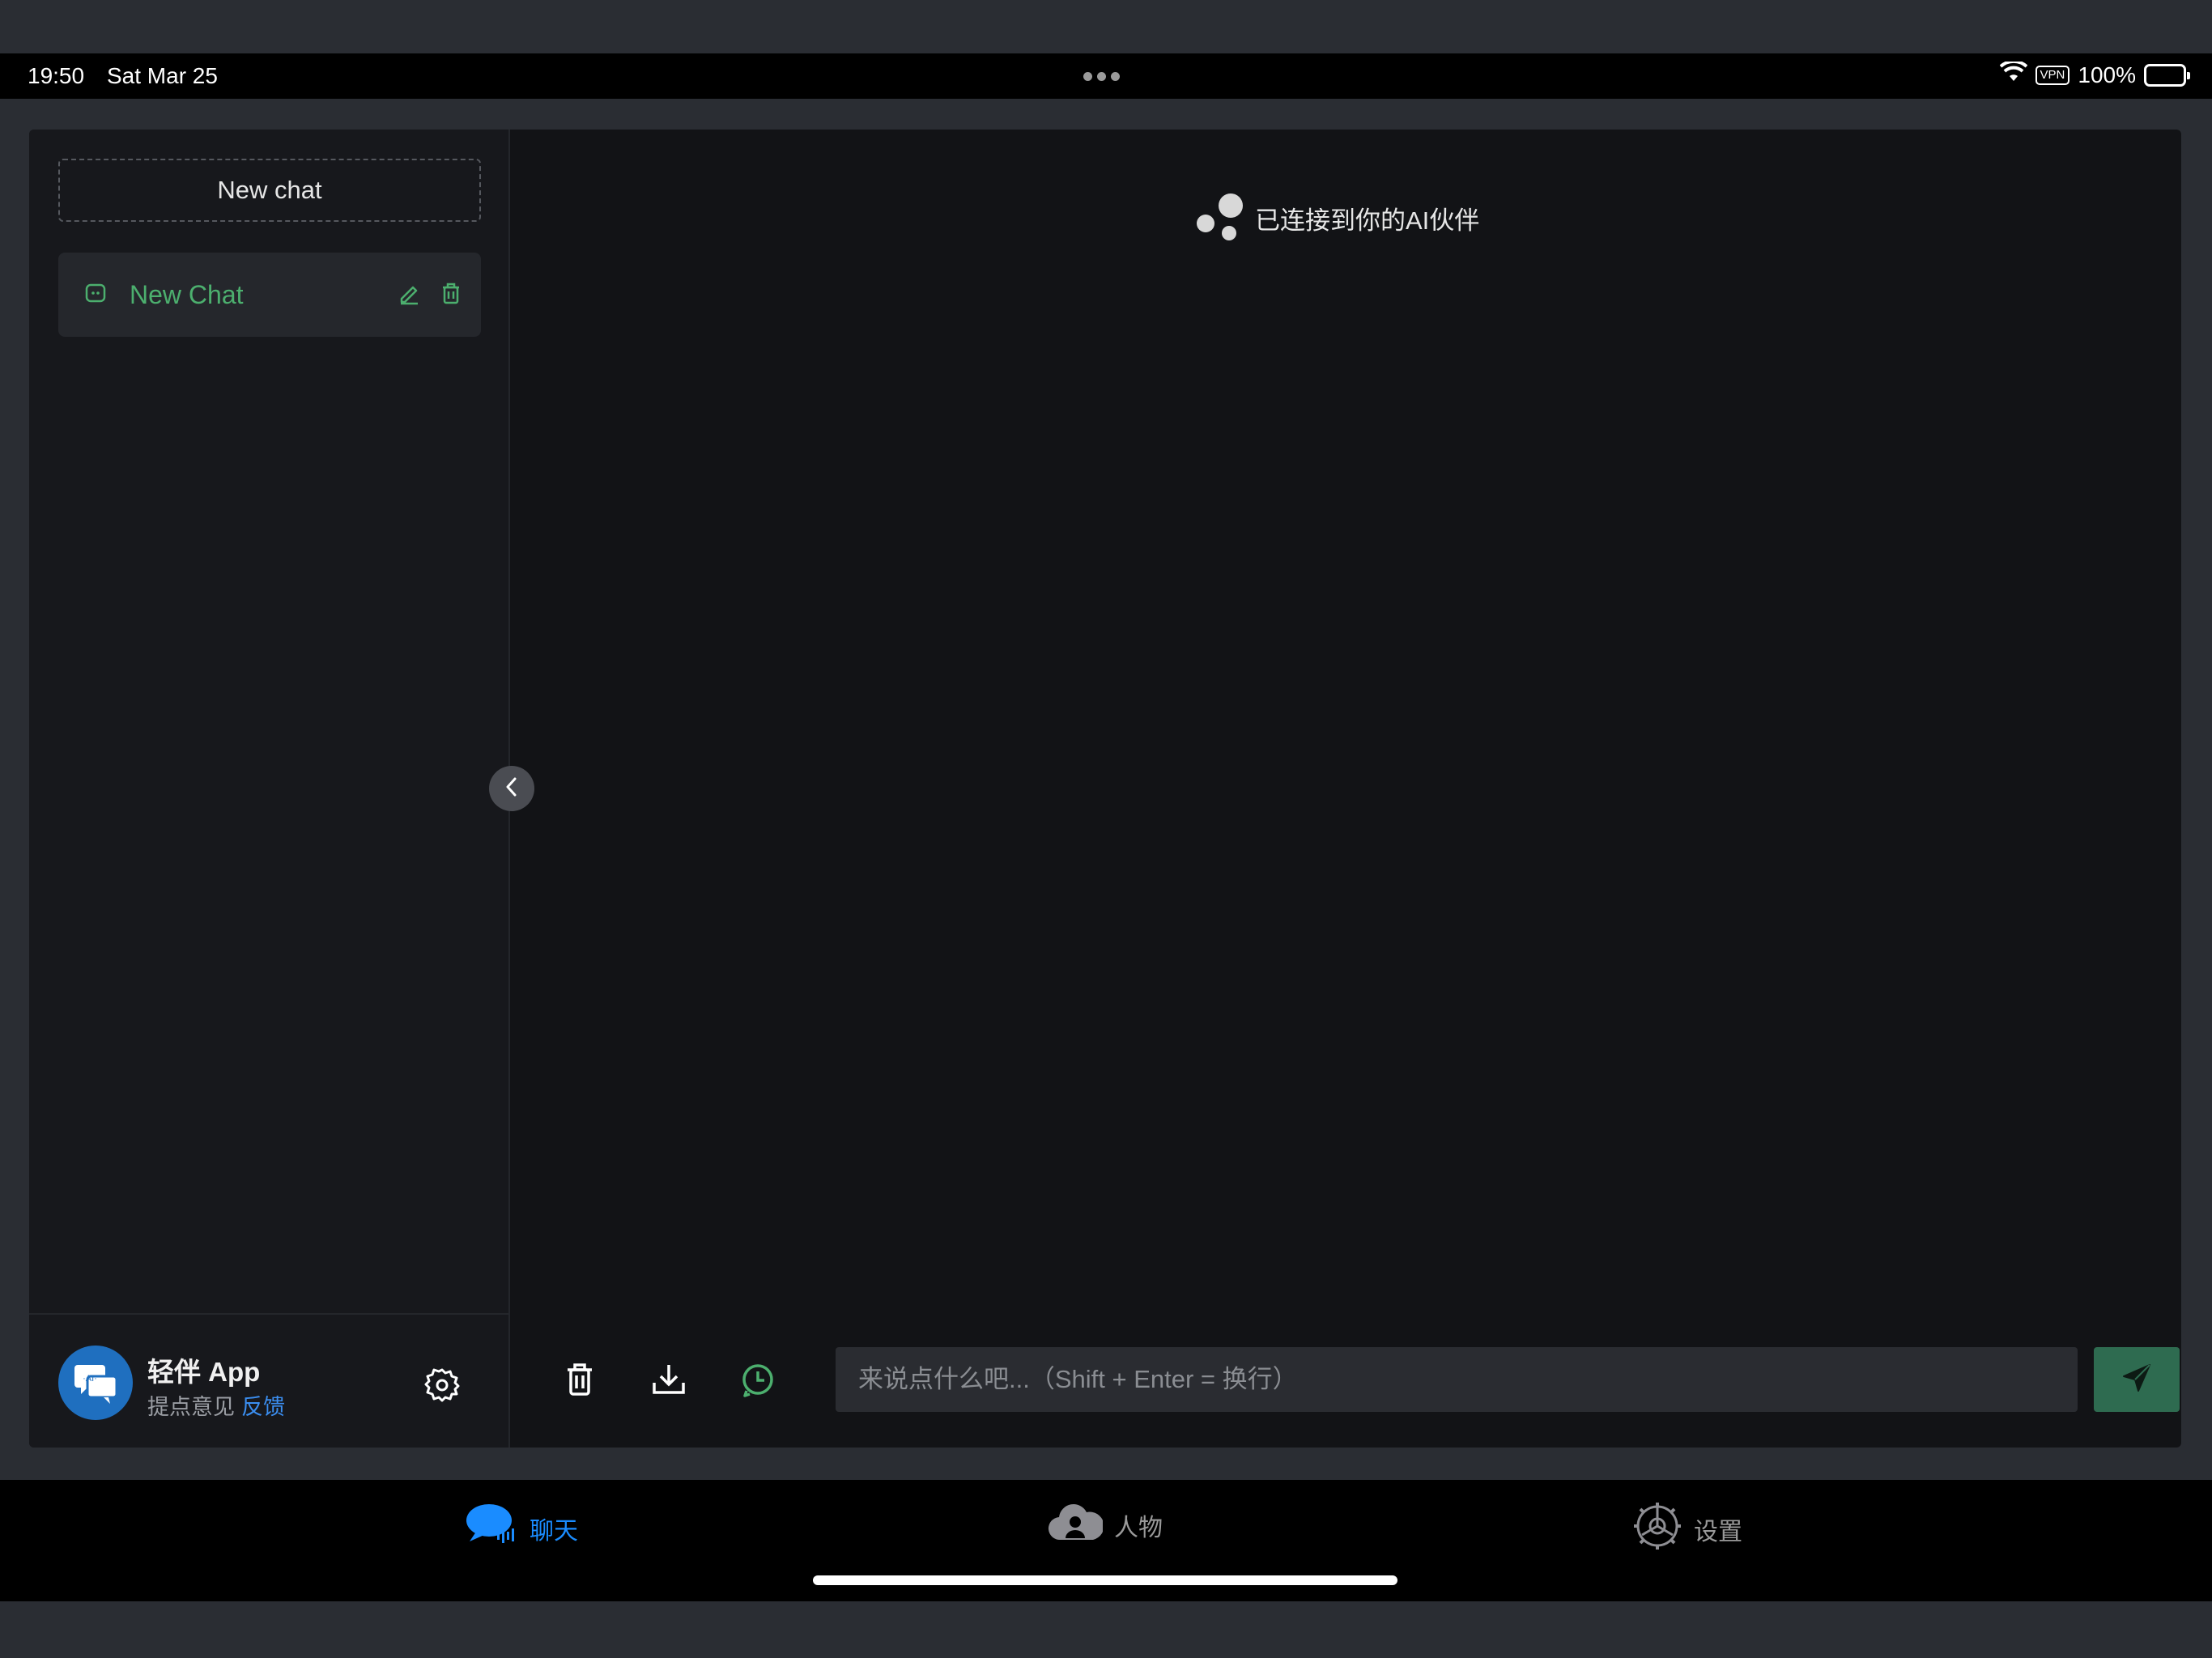 The width and height of the screenshot is (2212, 1658). What do you see at coordinates (96, 295) in the screenshot?
I see `chat-icon` at bounding box center [96, 295].